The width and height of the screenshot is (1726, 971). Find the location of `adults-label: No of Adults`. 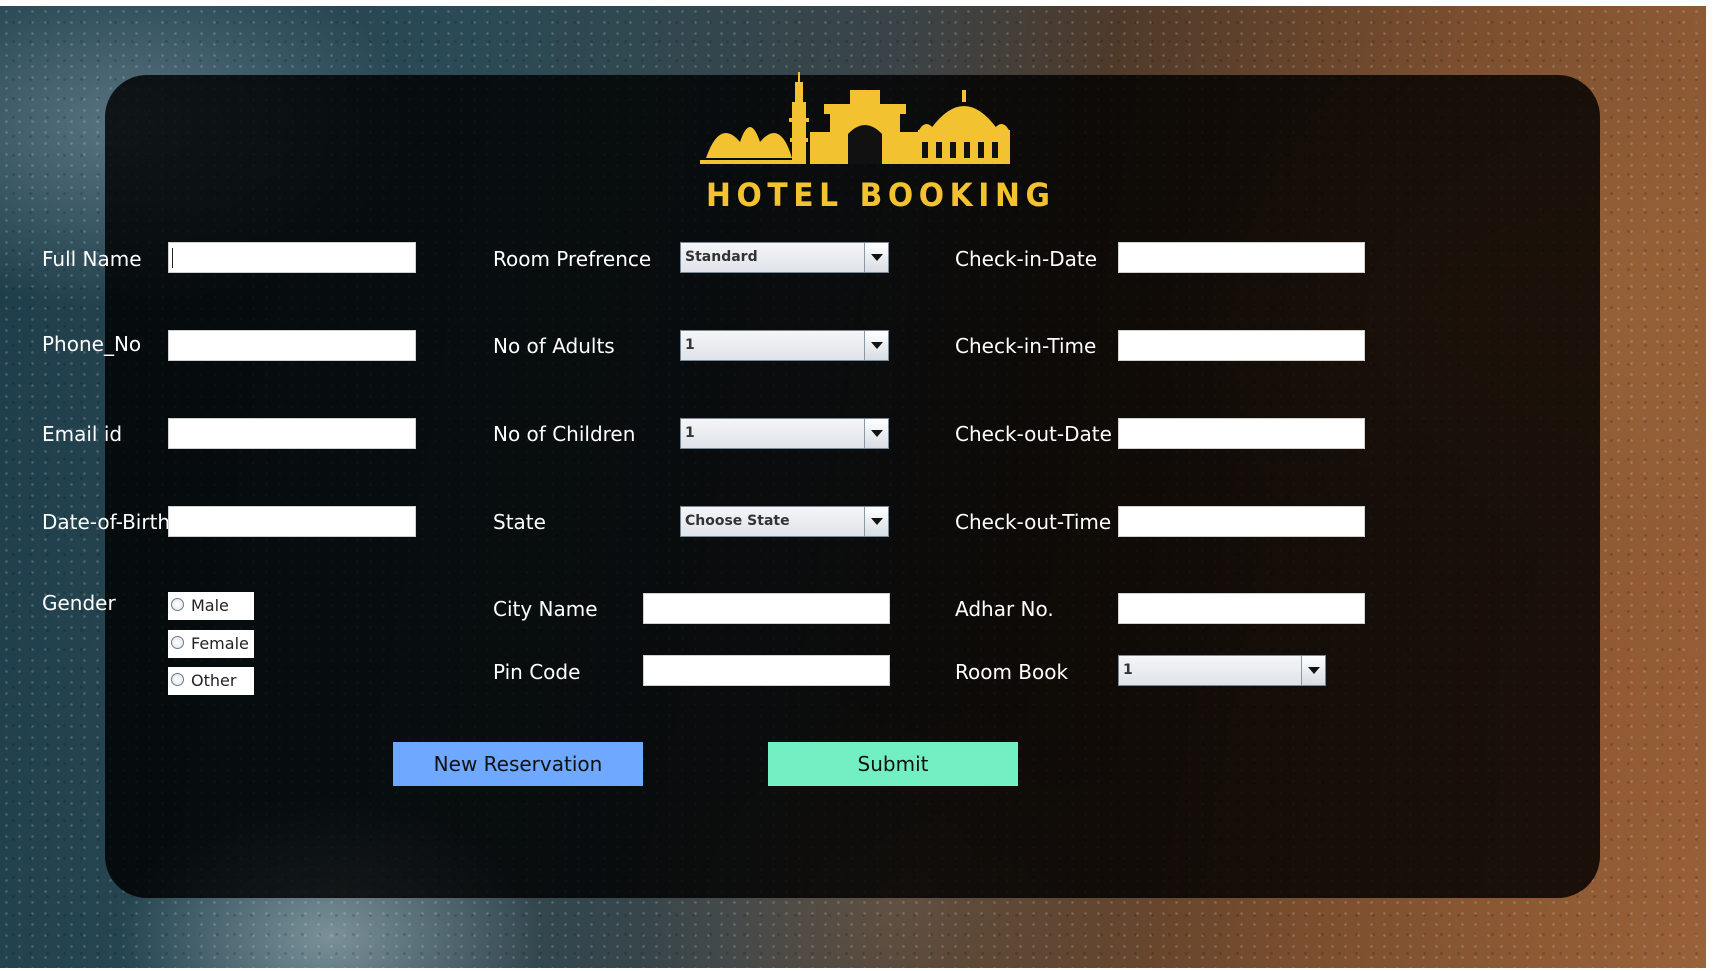

adults-label: No of Adults is located at coordinates (554, 346).